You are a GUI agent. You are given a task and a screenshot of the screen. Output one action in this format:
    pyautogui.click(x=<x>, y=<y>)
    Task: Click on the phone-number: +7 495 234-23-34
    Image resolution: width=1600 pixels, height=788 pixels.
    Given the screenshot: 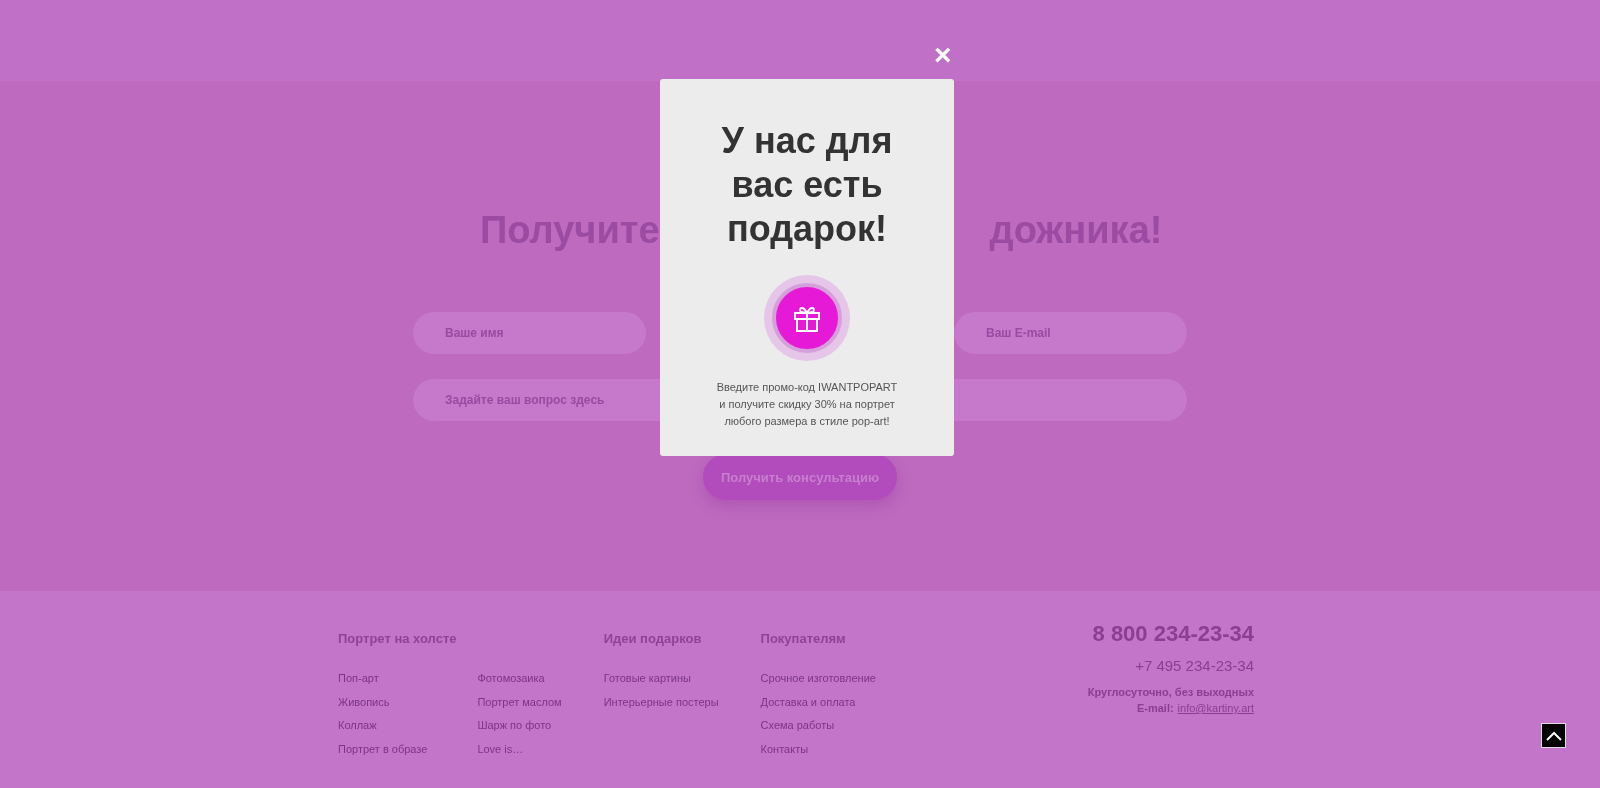 What is the action you would take?
    pyautogui.click(x=1194, y=665)
    